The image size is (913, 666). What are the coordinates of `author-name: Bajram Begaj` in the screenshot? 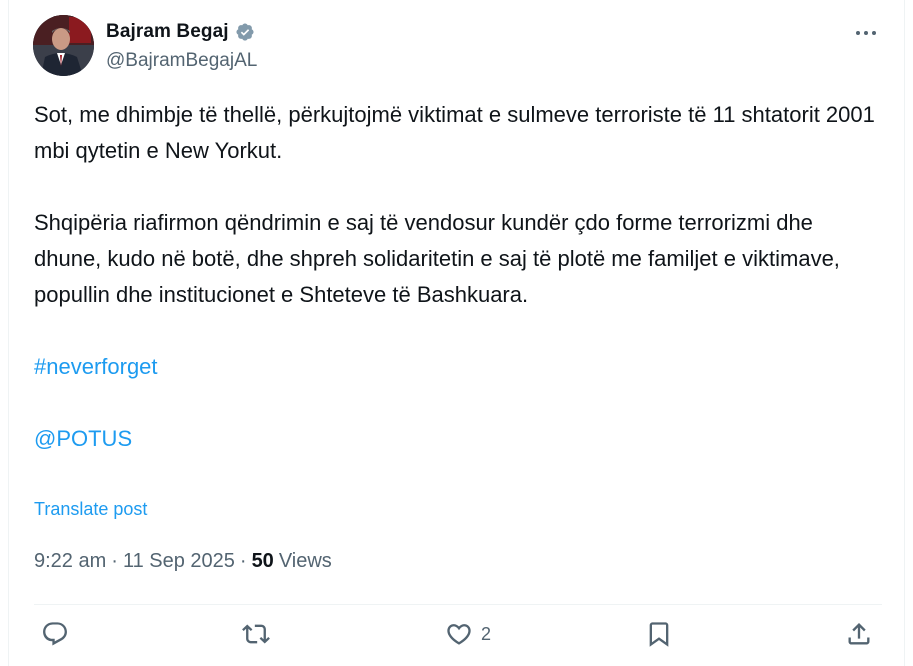 It's located at (167, 32).